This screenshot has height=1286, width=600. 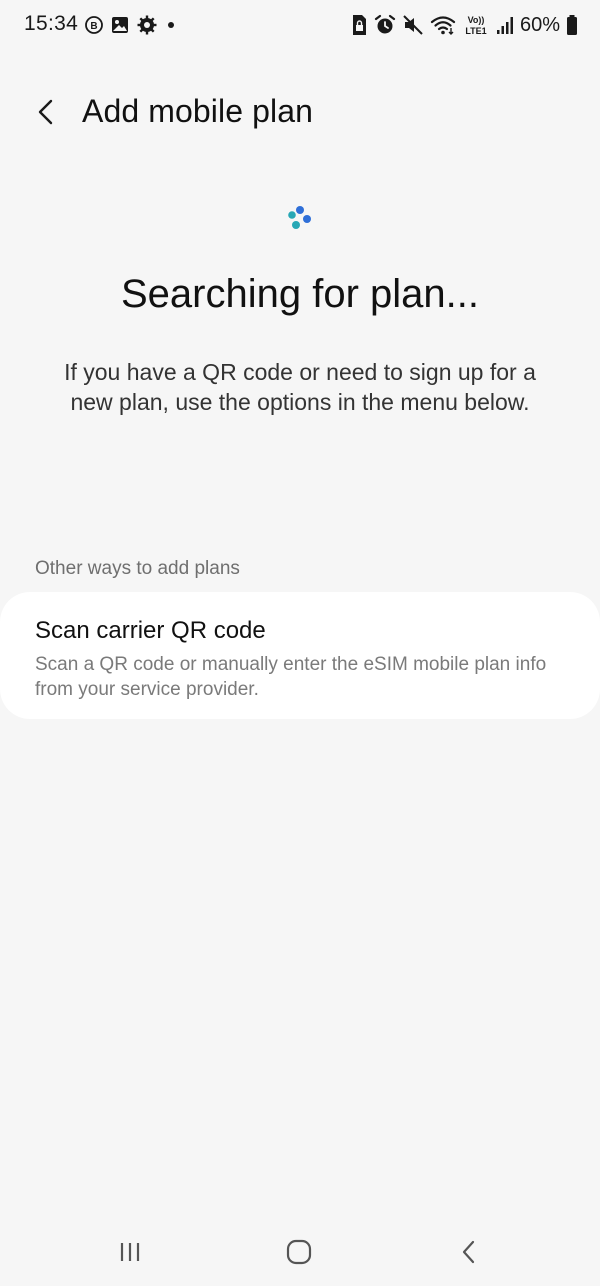 I want to click on app-header: Add mobile plan, so click(x=300, y=112).